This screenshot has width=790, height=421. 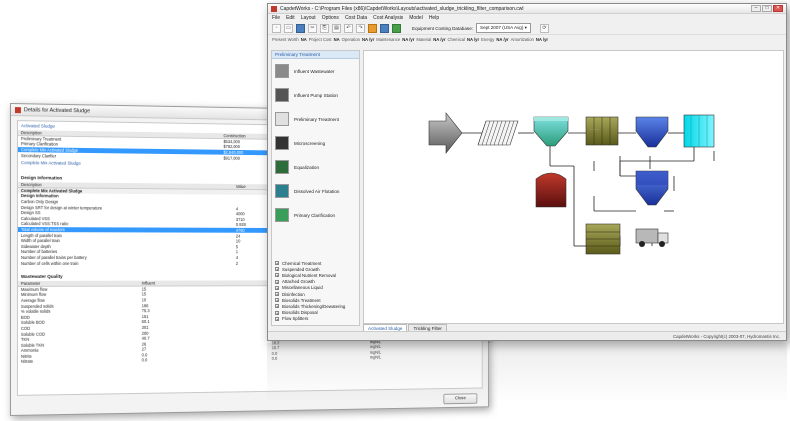 What do you see at coordinates (356, 18) in the screenshot?
I see `menu-item-cost-data: Cost Data` at bounding box center [356, 18].